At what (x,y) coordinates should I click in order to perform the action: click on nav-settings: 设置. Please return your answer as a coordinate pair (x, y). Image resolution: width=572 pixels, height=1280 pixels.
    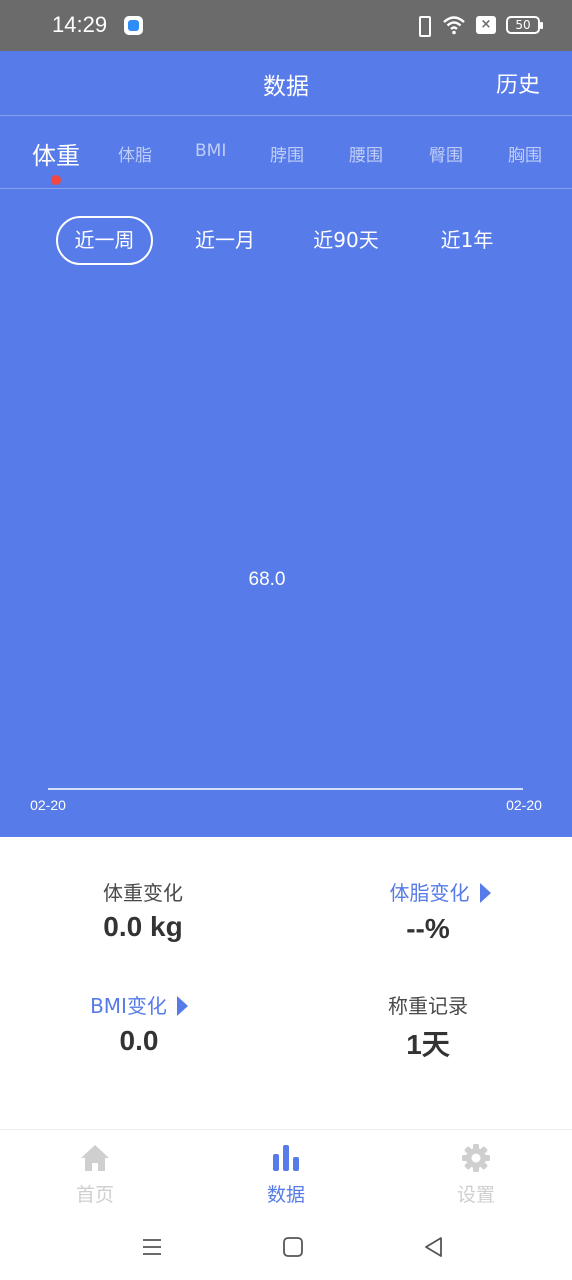
    Looking at the image, I should click on (476, 1174).